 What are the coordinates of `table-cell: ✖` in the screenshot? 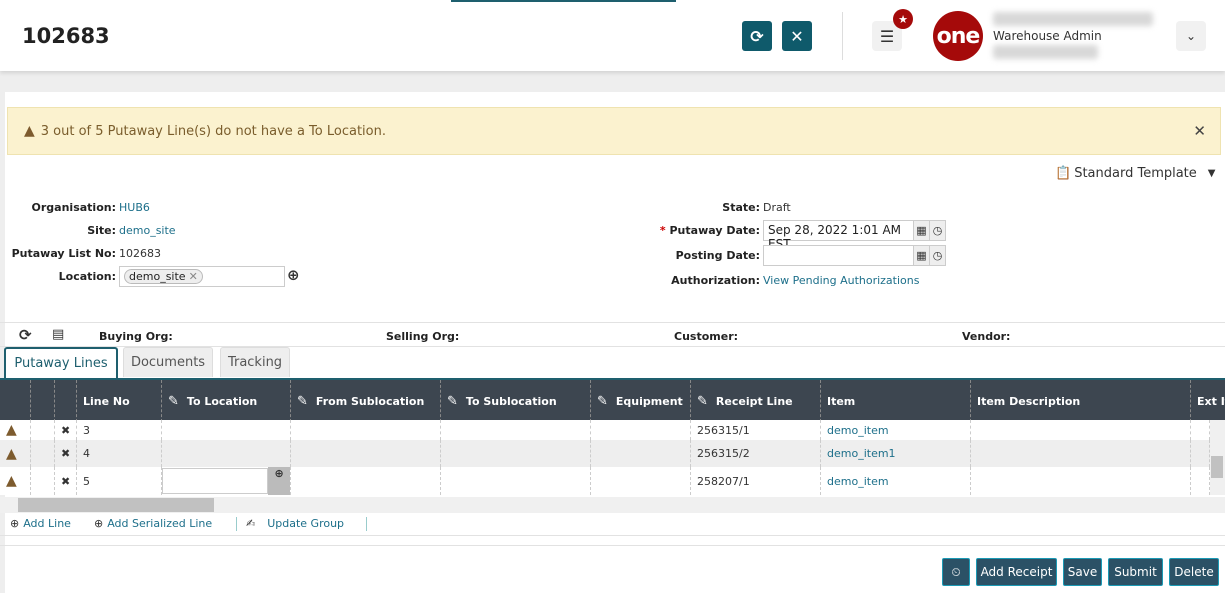 It's located at (66, 430).